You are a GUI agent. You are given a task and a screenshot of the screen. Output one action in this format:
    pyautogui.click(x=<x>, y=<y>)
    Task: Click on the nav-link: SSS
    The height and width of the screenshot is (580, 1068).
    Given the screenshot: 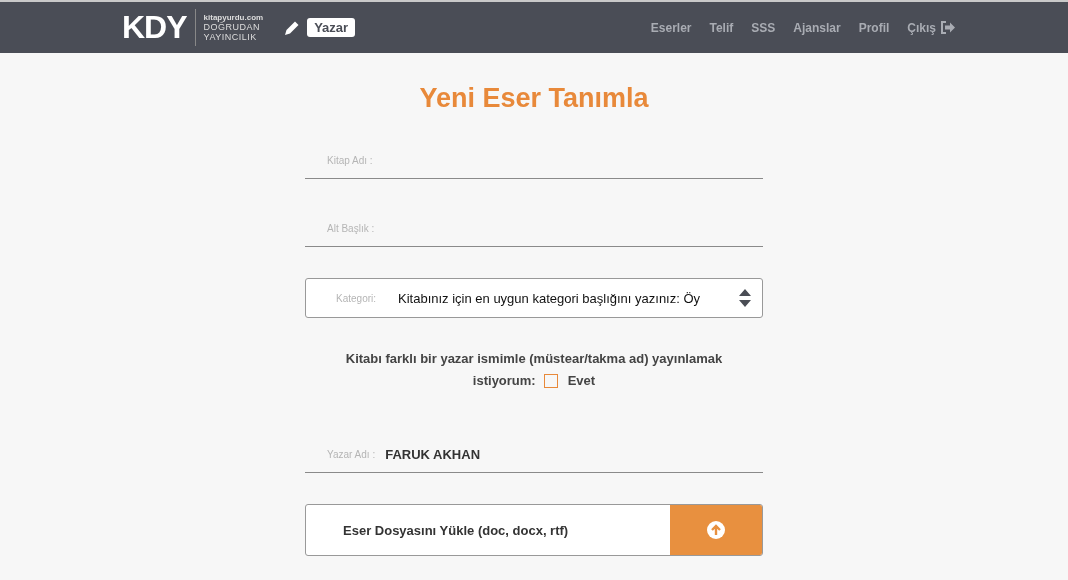 What is the action you would take?
    pyautogui.click(x=763, y=27)
    